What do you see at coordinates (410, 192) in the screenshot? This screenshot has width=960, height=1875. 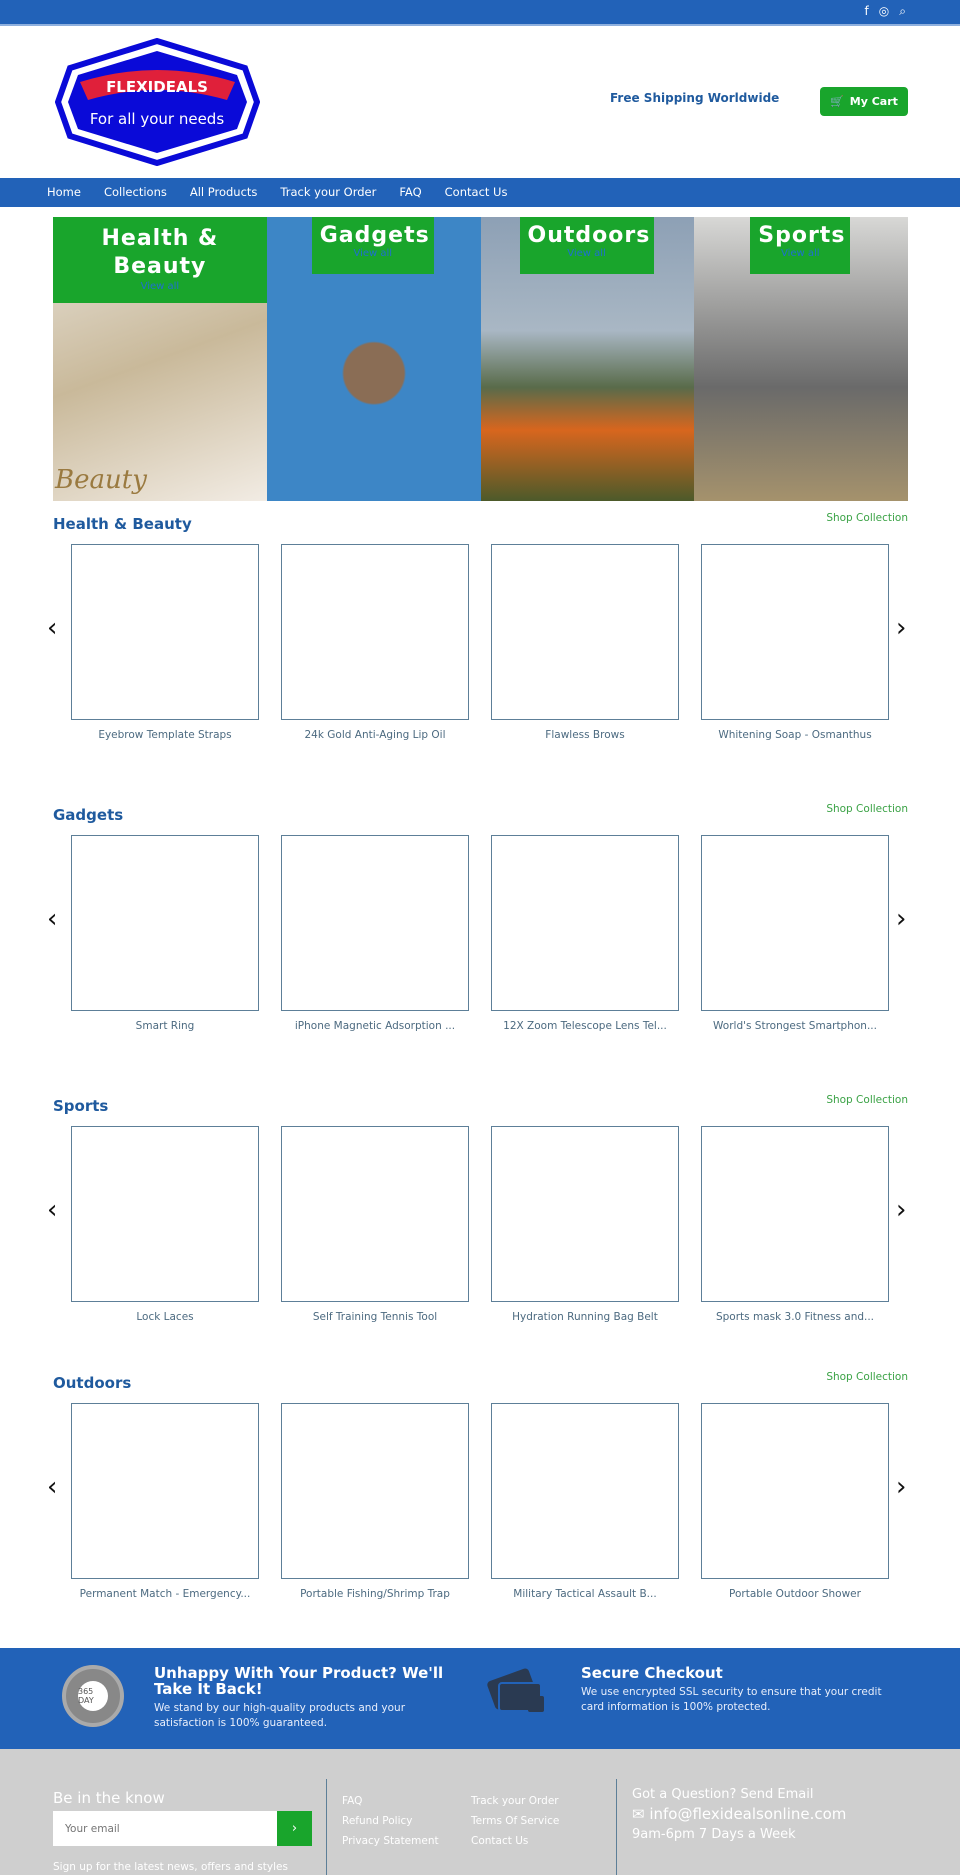 I see `nav-faq: FAQ` at bounding box center [410, 192].